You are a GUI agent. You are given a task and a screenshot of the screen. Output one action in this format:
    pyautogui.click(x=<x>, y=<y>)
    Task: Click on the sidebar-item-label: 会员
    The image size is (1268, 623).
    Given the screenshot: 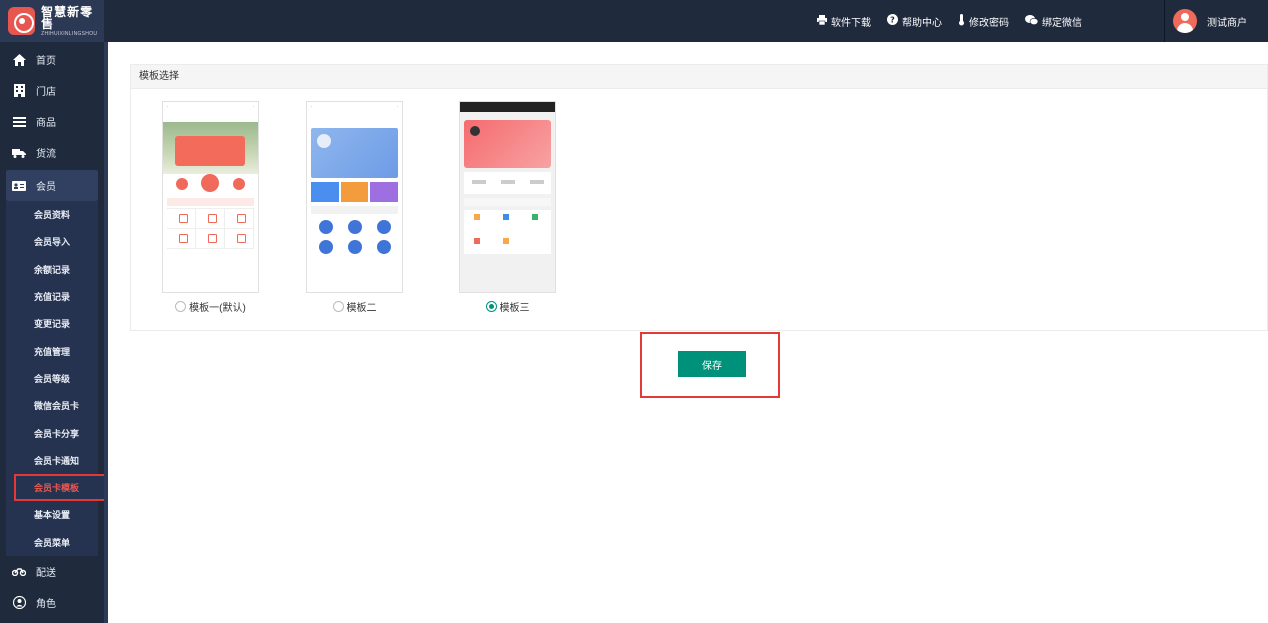 What is the action you would take?
    pyautogui.click(x=46, y=187)
    